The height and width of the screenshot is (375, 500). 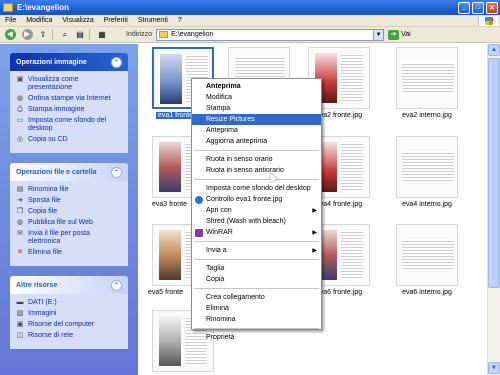 I want to click on menu-item-refresh-thumbnail: Aggiorna anteprima, so click(x=256, y=141).